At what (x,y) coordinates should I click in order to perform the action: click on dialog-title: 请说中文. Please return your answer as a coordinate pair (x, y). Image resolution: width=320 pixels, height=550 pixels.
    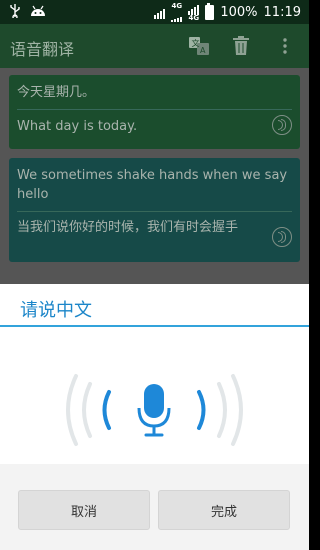
    Looking at the image, I should click on (56, 310).